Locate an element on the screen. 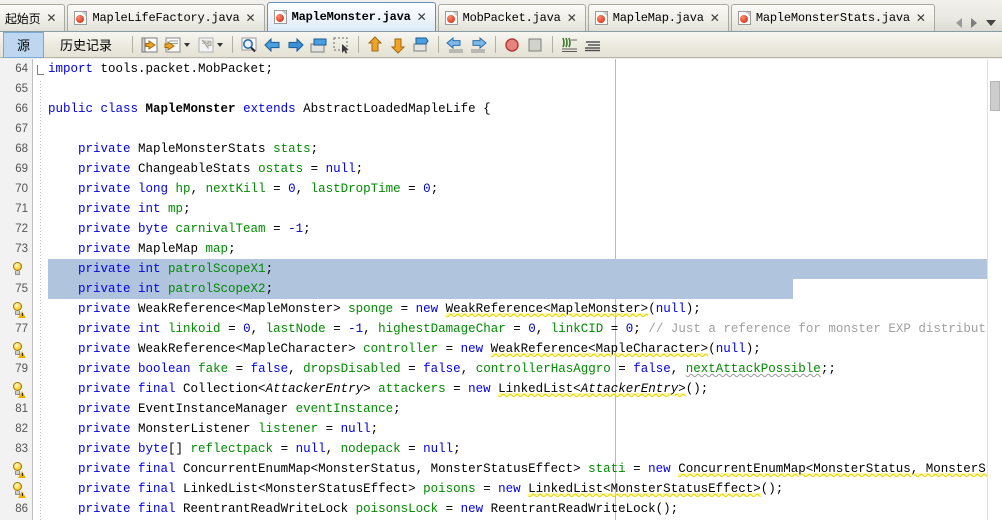  code-line: private int patrolScopeX2; is located at coordinates (160, 289).